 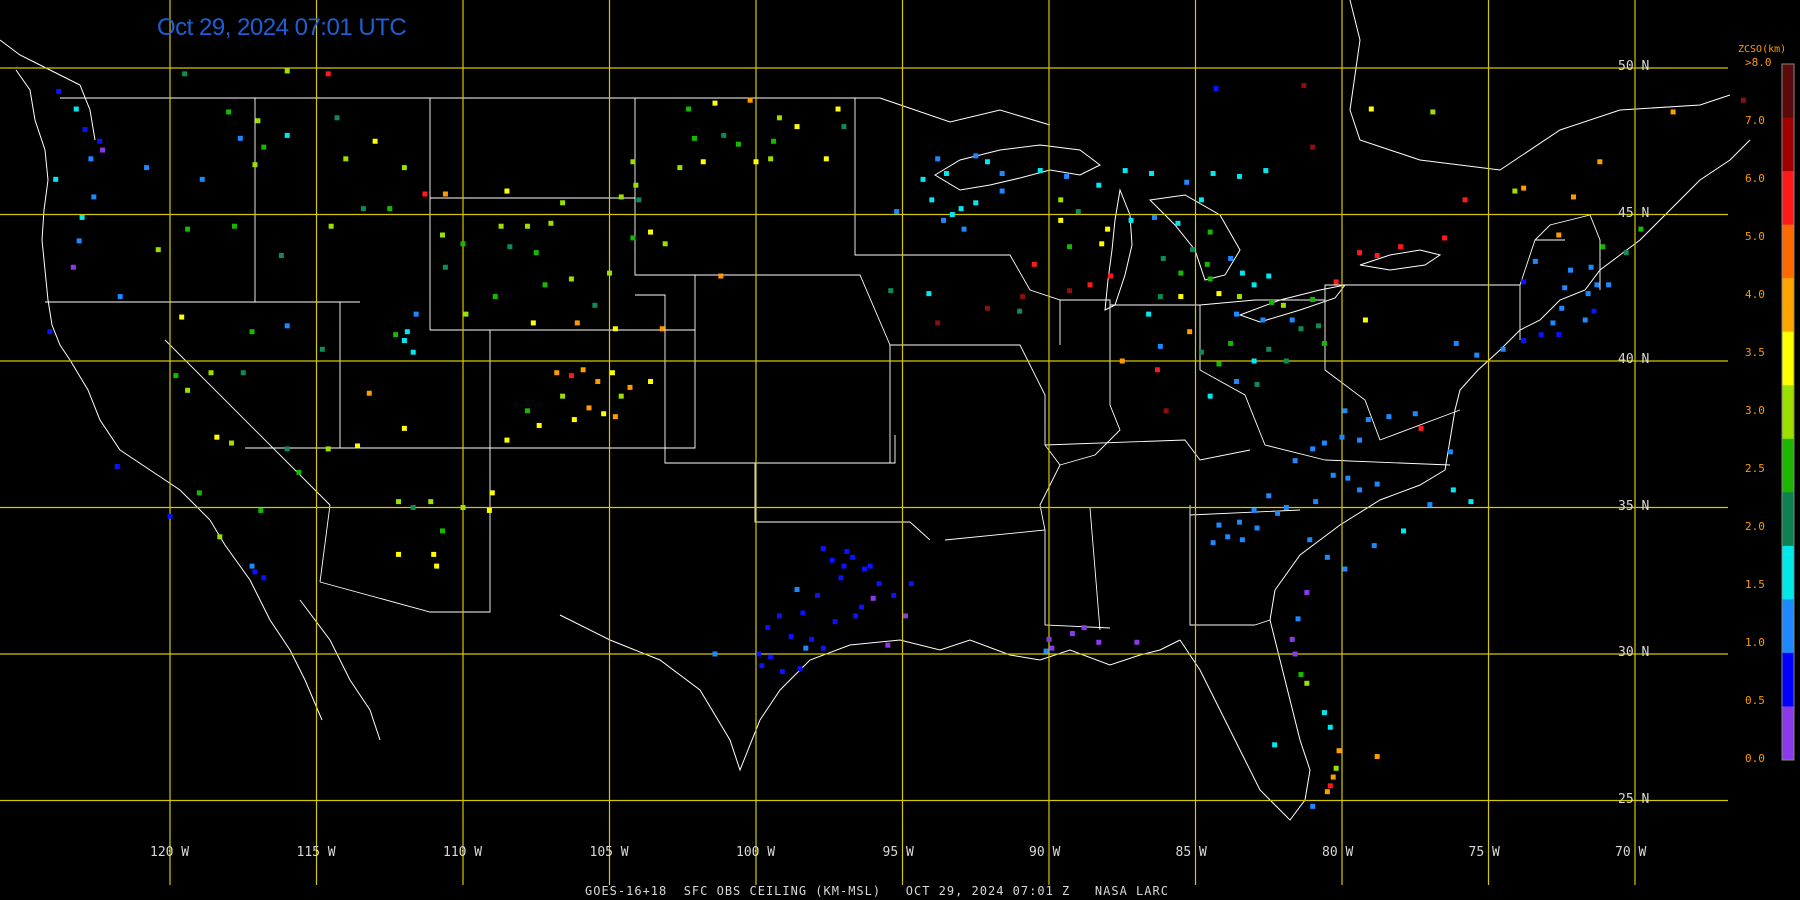 I want to click on legend-title: ZCSO(km), so click(x=1762, y=49).